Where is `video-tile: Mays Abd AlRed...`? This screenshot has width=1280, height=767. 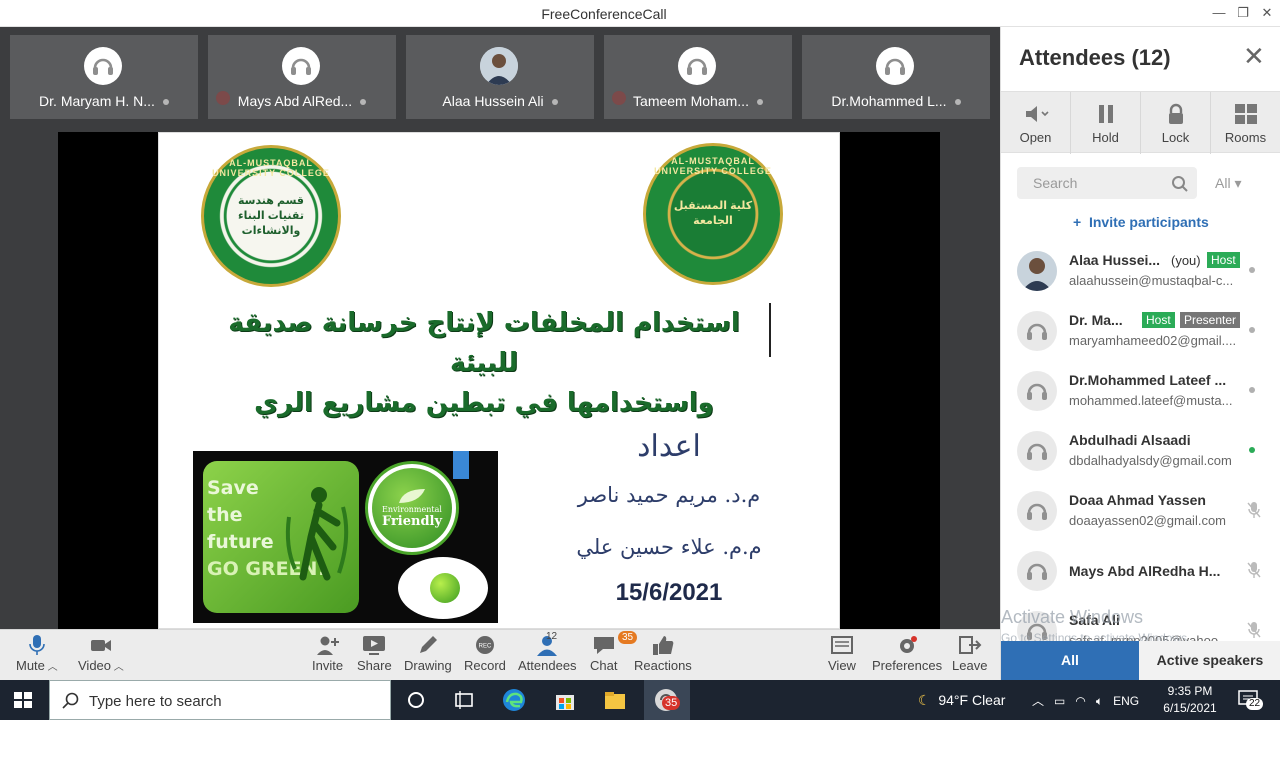
video-tile: Mays Abd AlRed... is located at coordinates (302, 77).